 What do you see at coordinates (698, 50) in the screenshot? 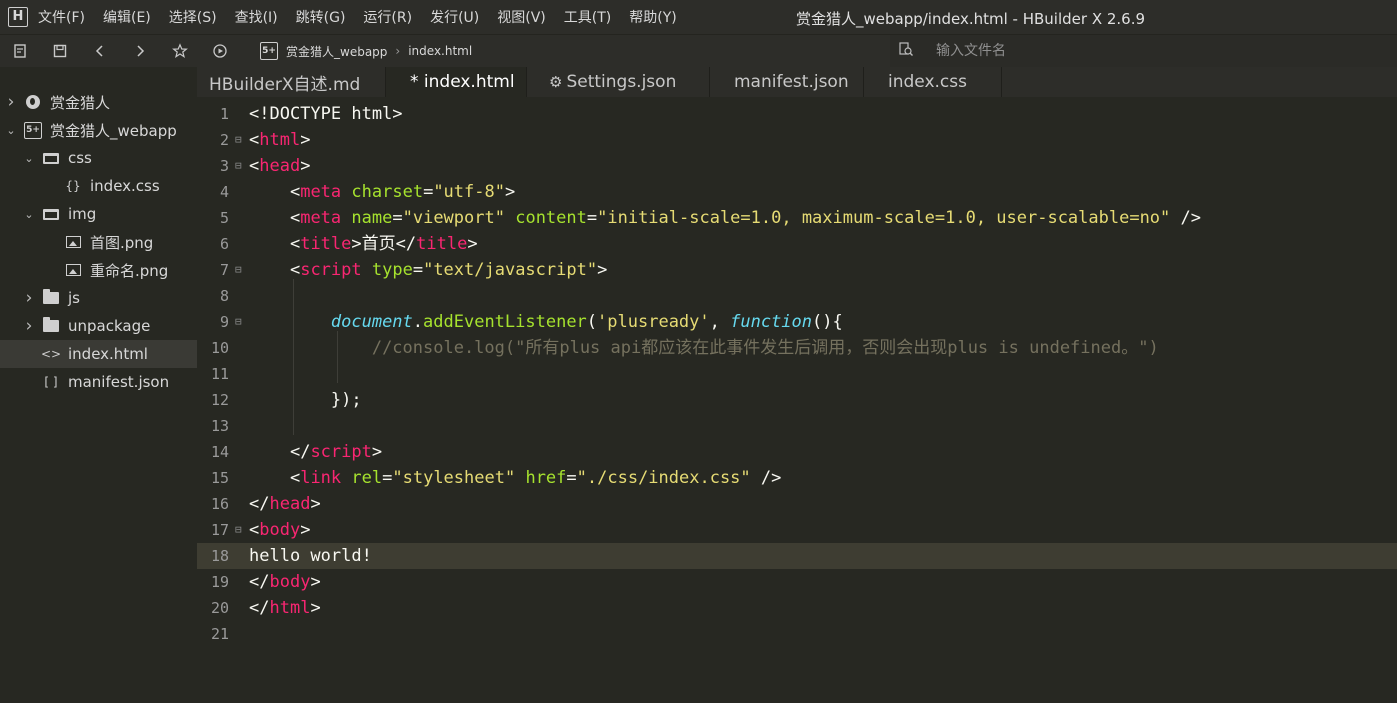
I see `toolbar: 5+ 赏金猎人_webapp › index.html` at bounding box center [698, 50].